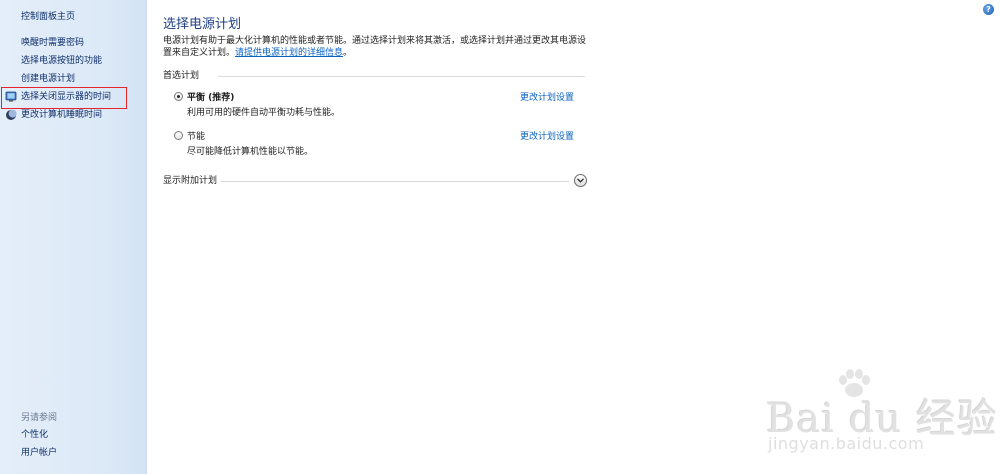  What do you see at coordinates (39, 418) in the screenshot?
I see `see-also-header: 另请参阅` at bounding box center [39, 418].